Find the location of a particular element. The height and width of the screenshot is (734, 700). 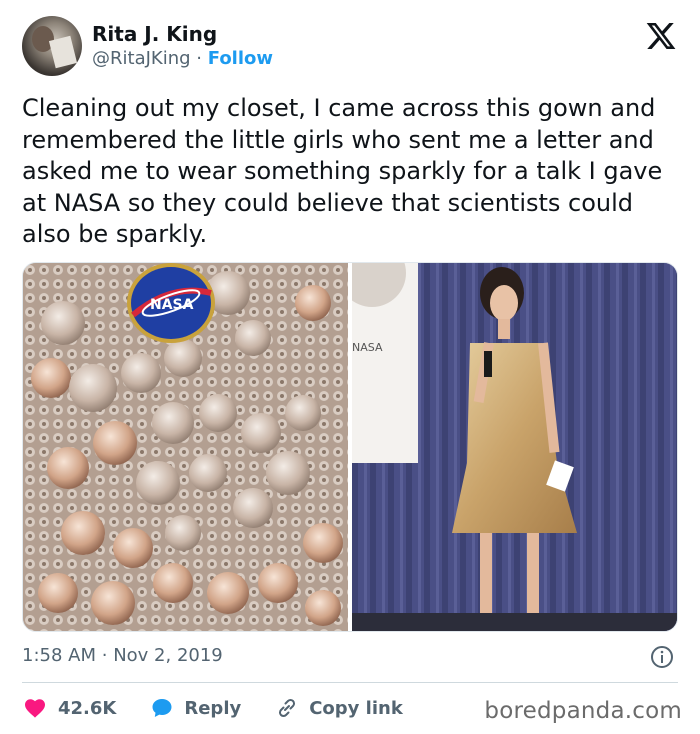

svg-text: NASA is located at coordinates (172, 305).